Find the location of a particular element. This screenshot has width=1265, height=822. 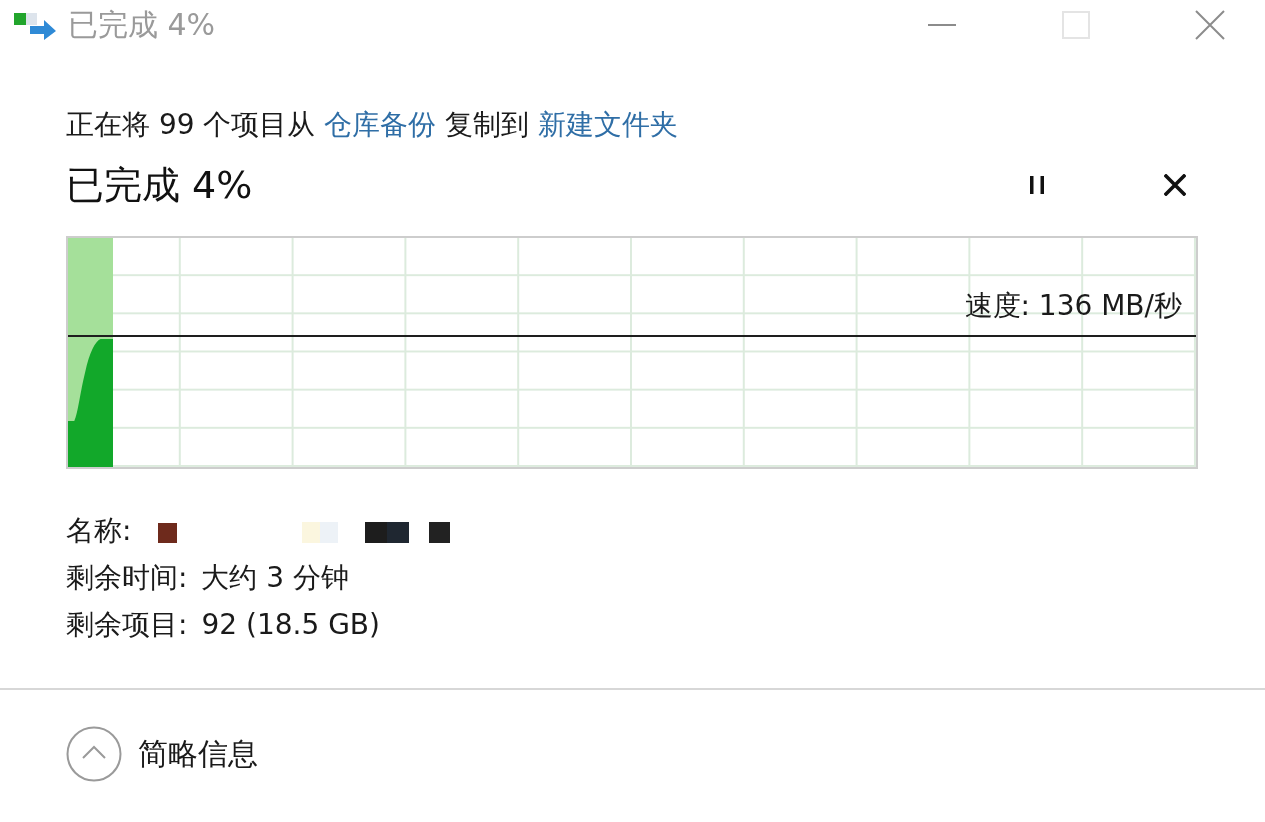

copy-description: 正在将 99 个项目从 仓库备份 复制到 新建文件夹 is located at coordinates (372, 125).